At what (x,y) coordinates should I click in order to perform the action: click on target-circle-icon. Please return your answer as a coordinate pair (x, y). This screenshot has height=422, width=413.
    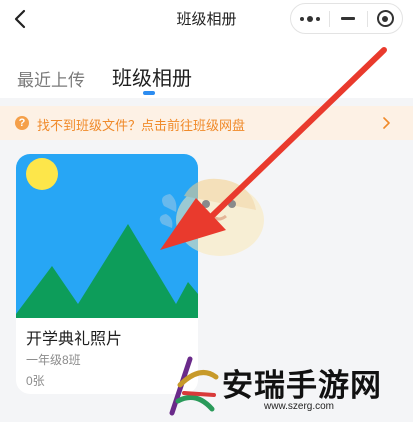
    Looking at the image, I should click on (385, 18).